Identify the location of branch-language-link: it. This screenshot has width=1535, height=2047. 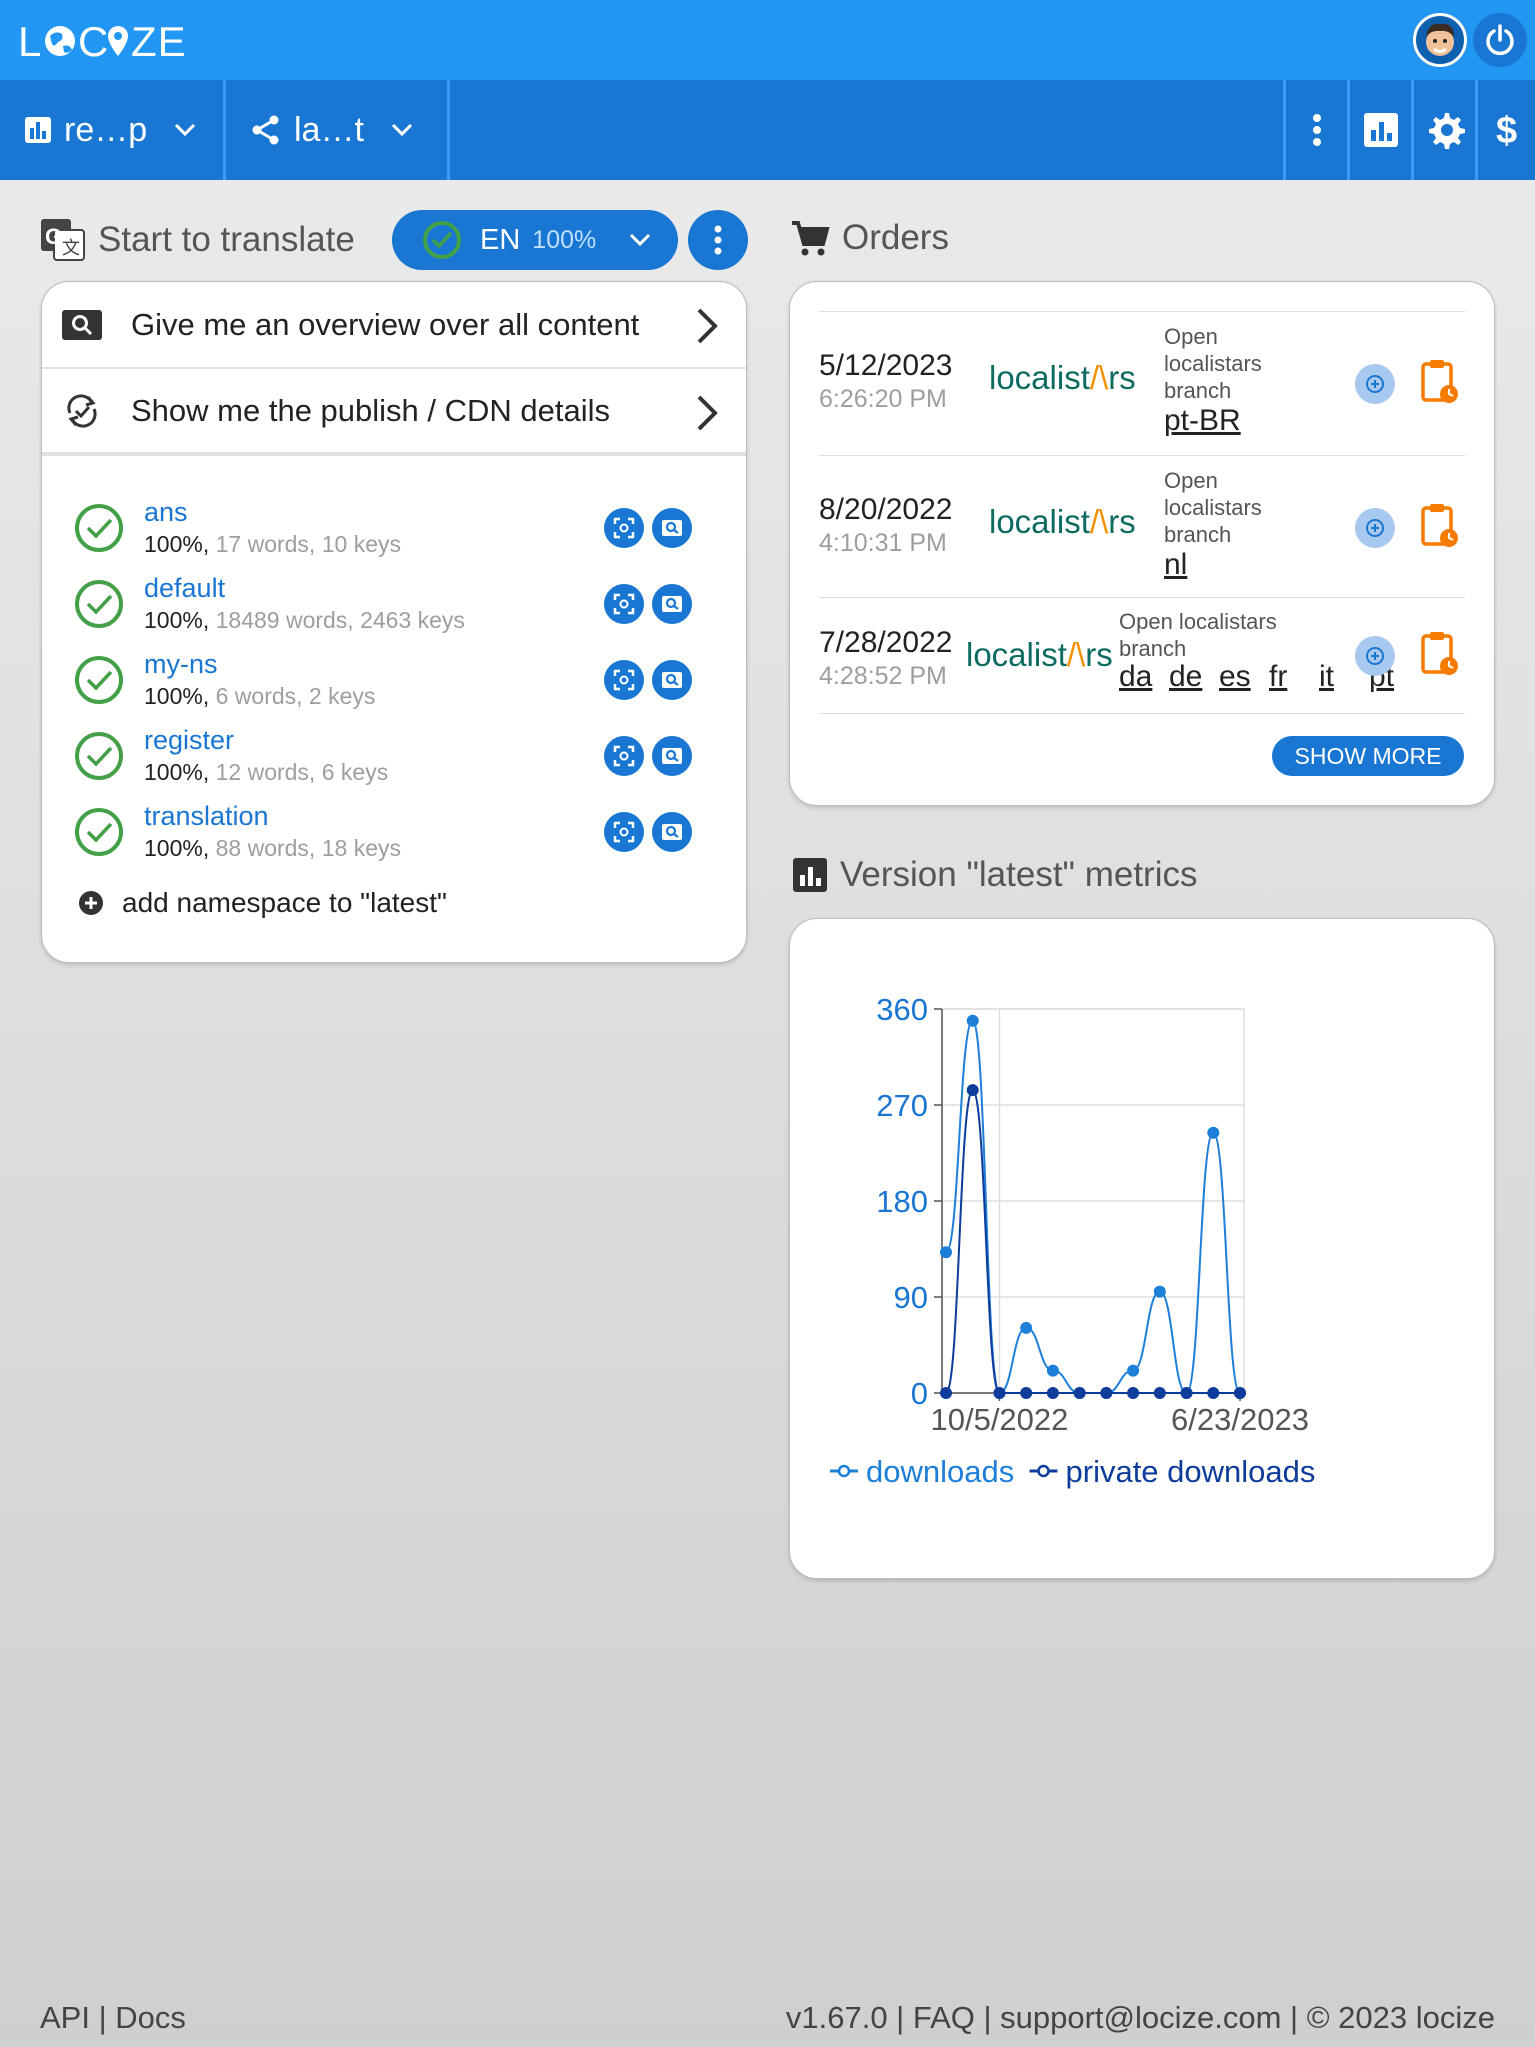
(1326, 677).